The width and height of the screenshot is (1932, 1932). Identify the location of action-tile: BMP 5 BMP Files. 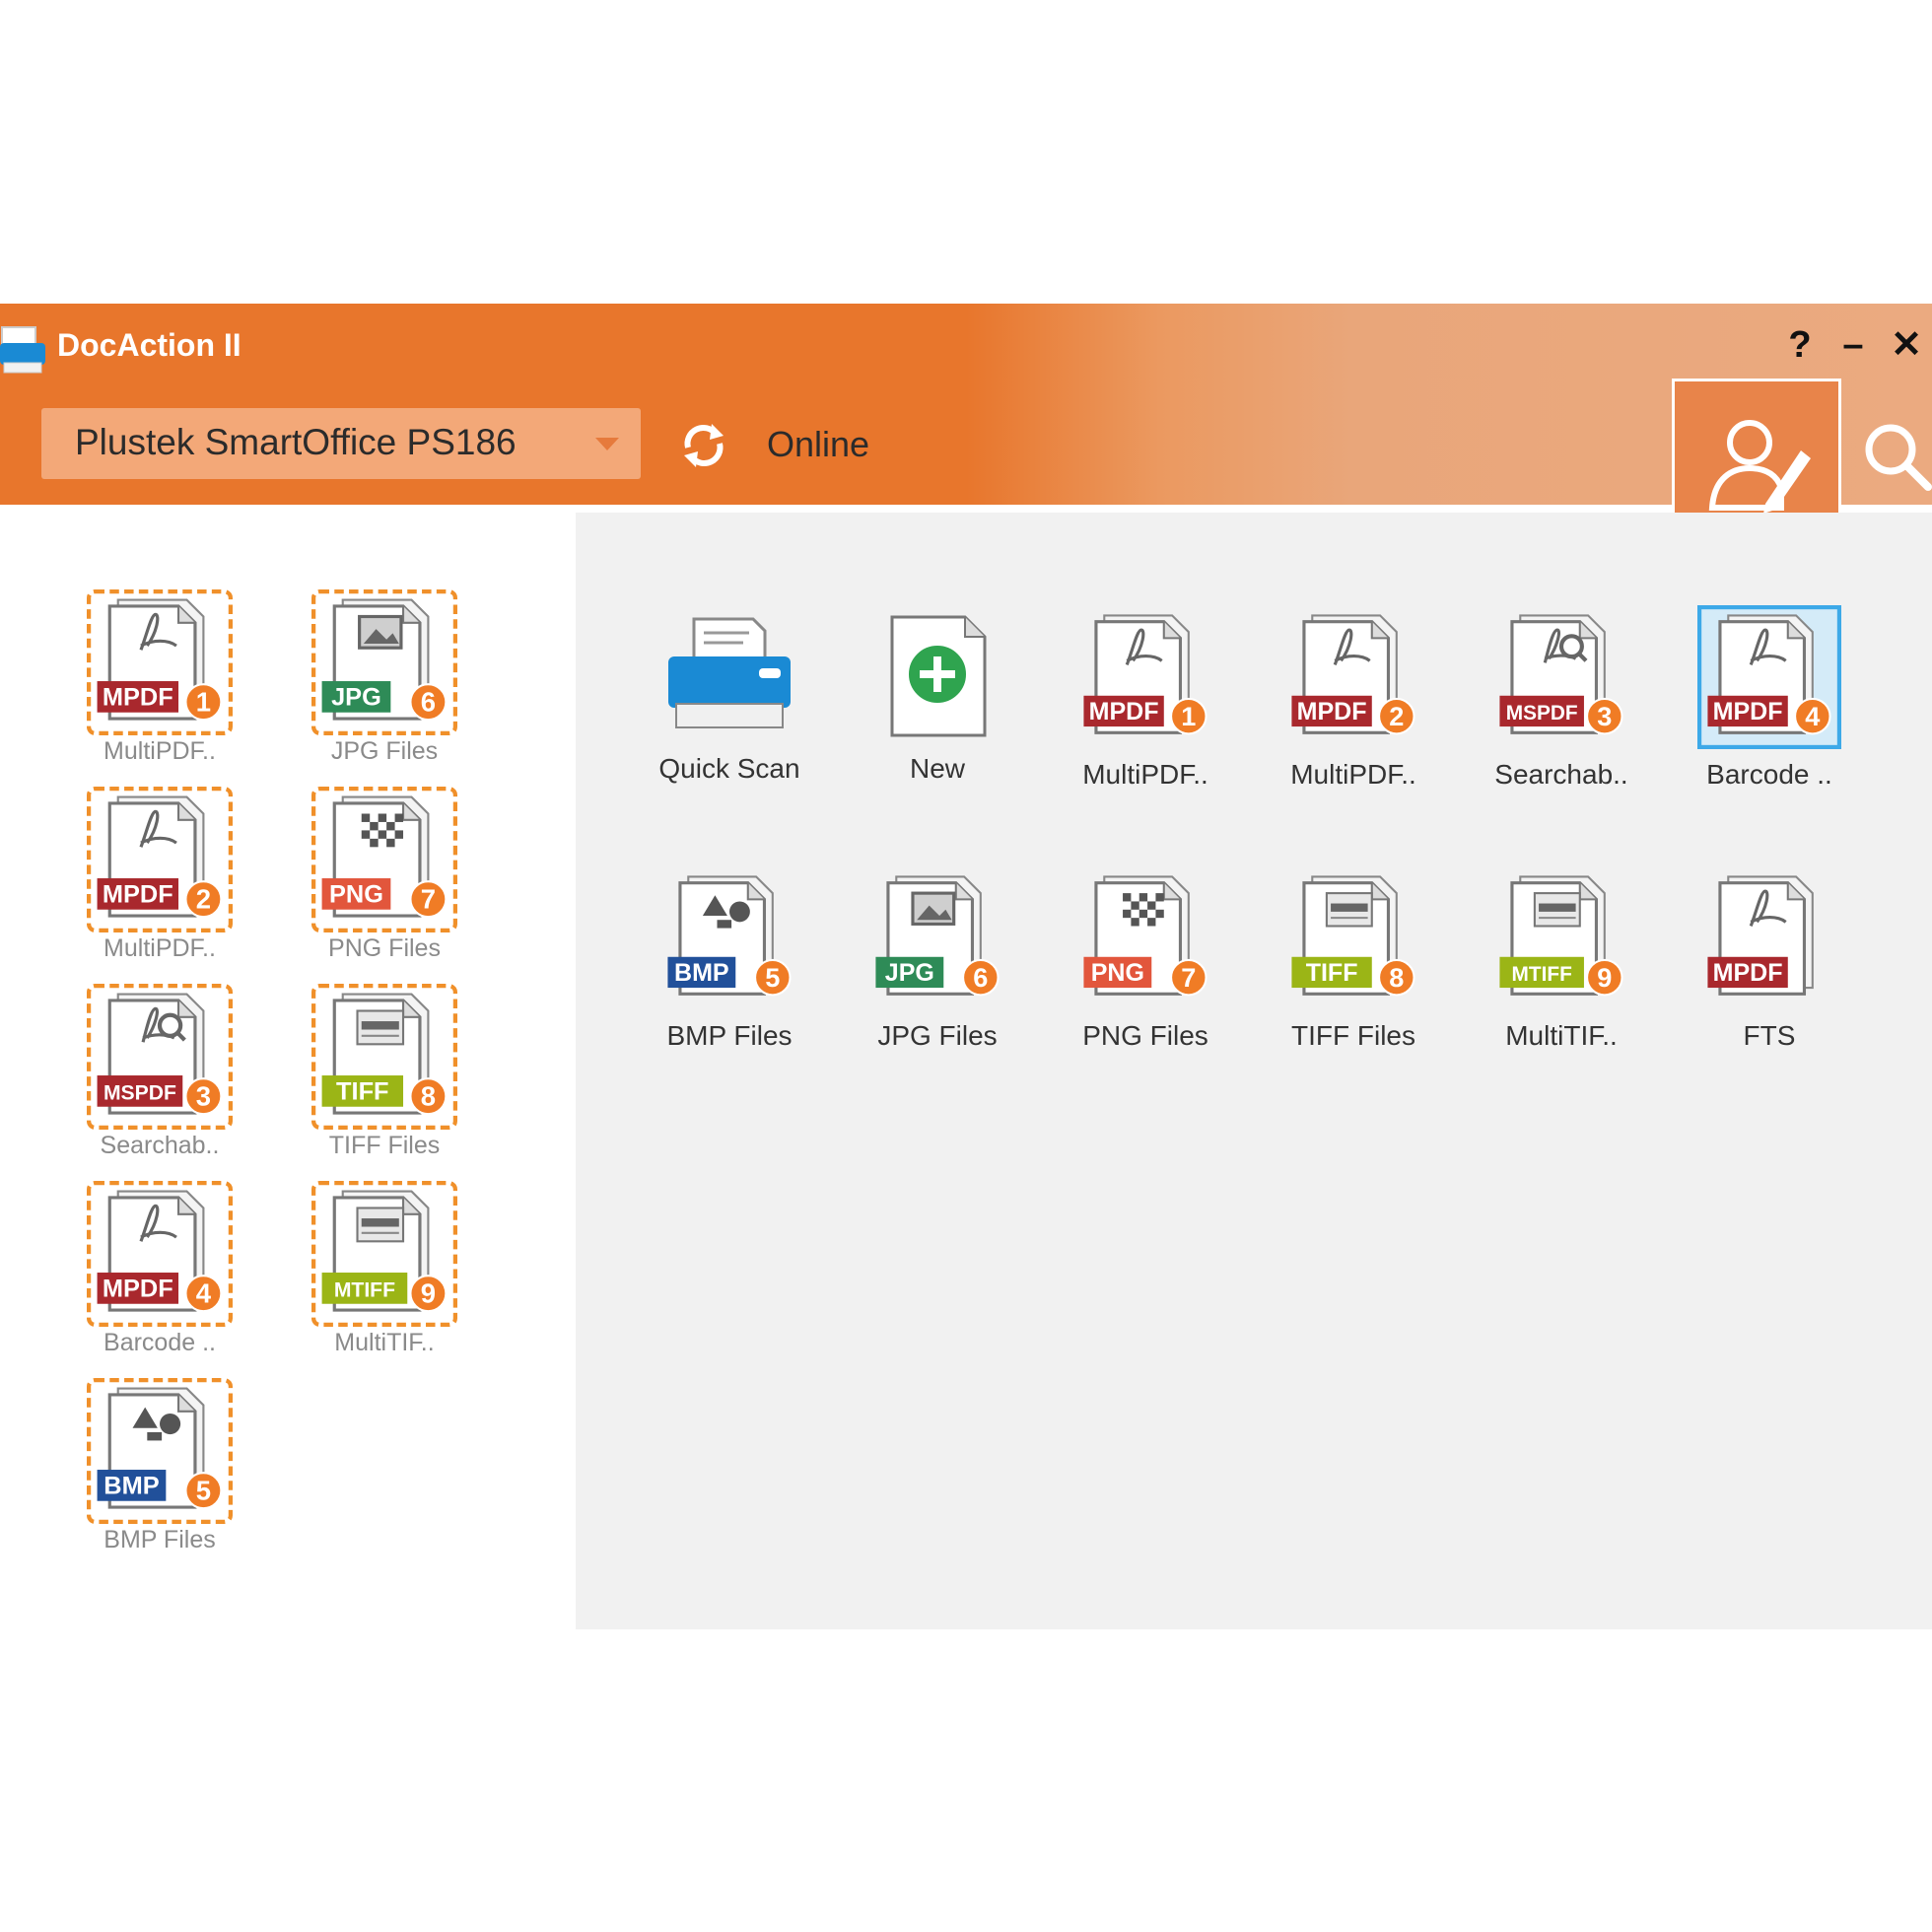
(730, 959).